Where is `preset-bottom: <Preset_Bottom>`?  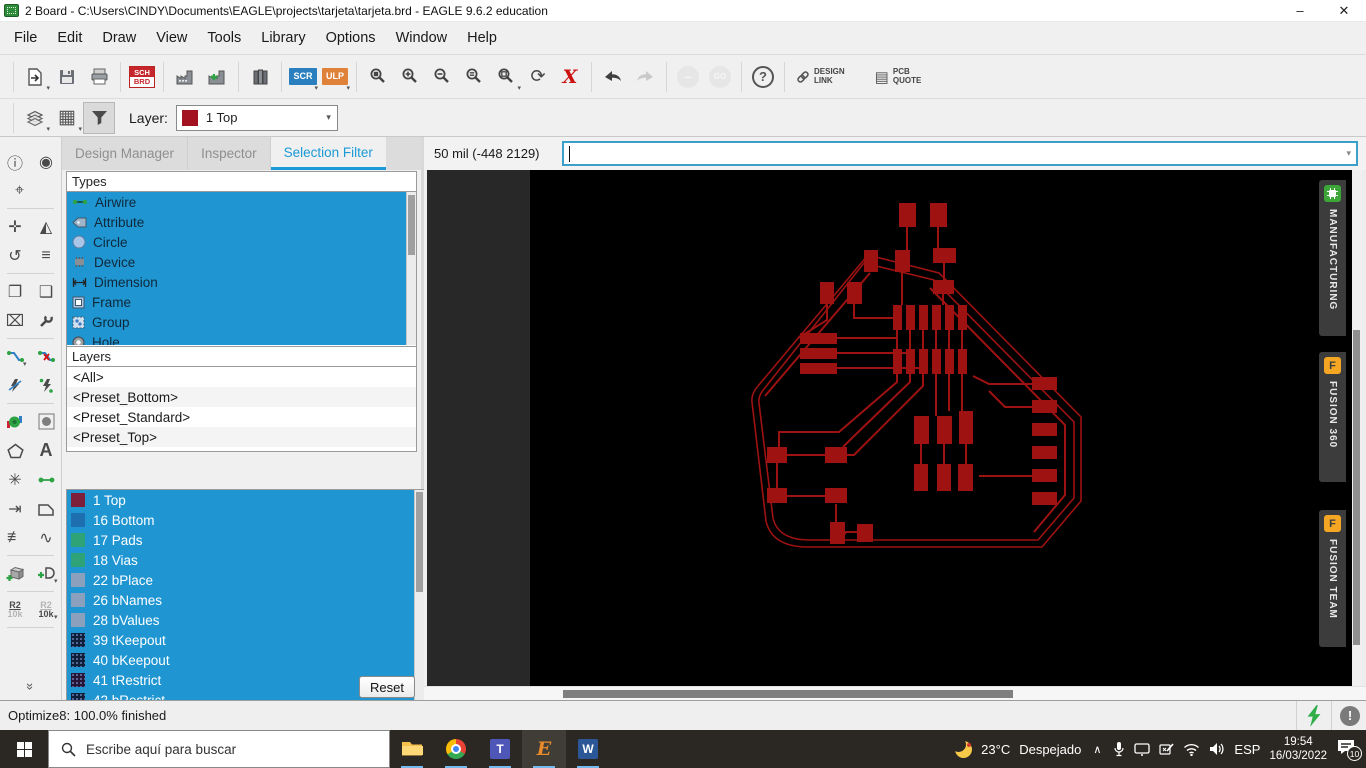 preset-bottom: <Preset_Bottom> is located at coordinates (241, 397).